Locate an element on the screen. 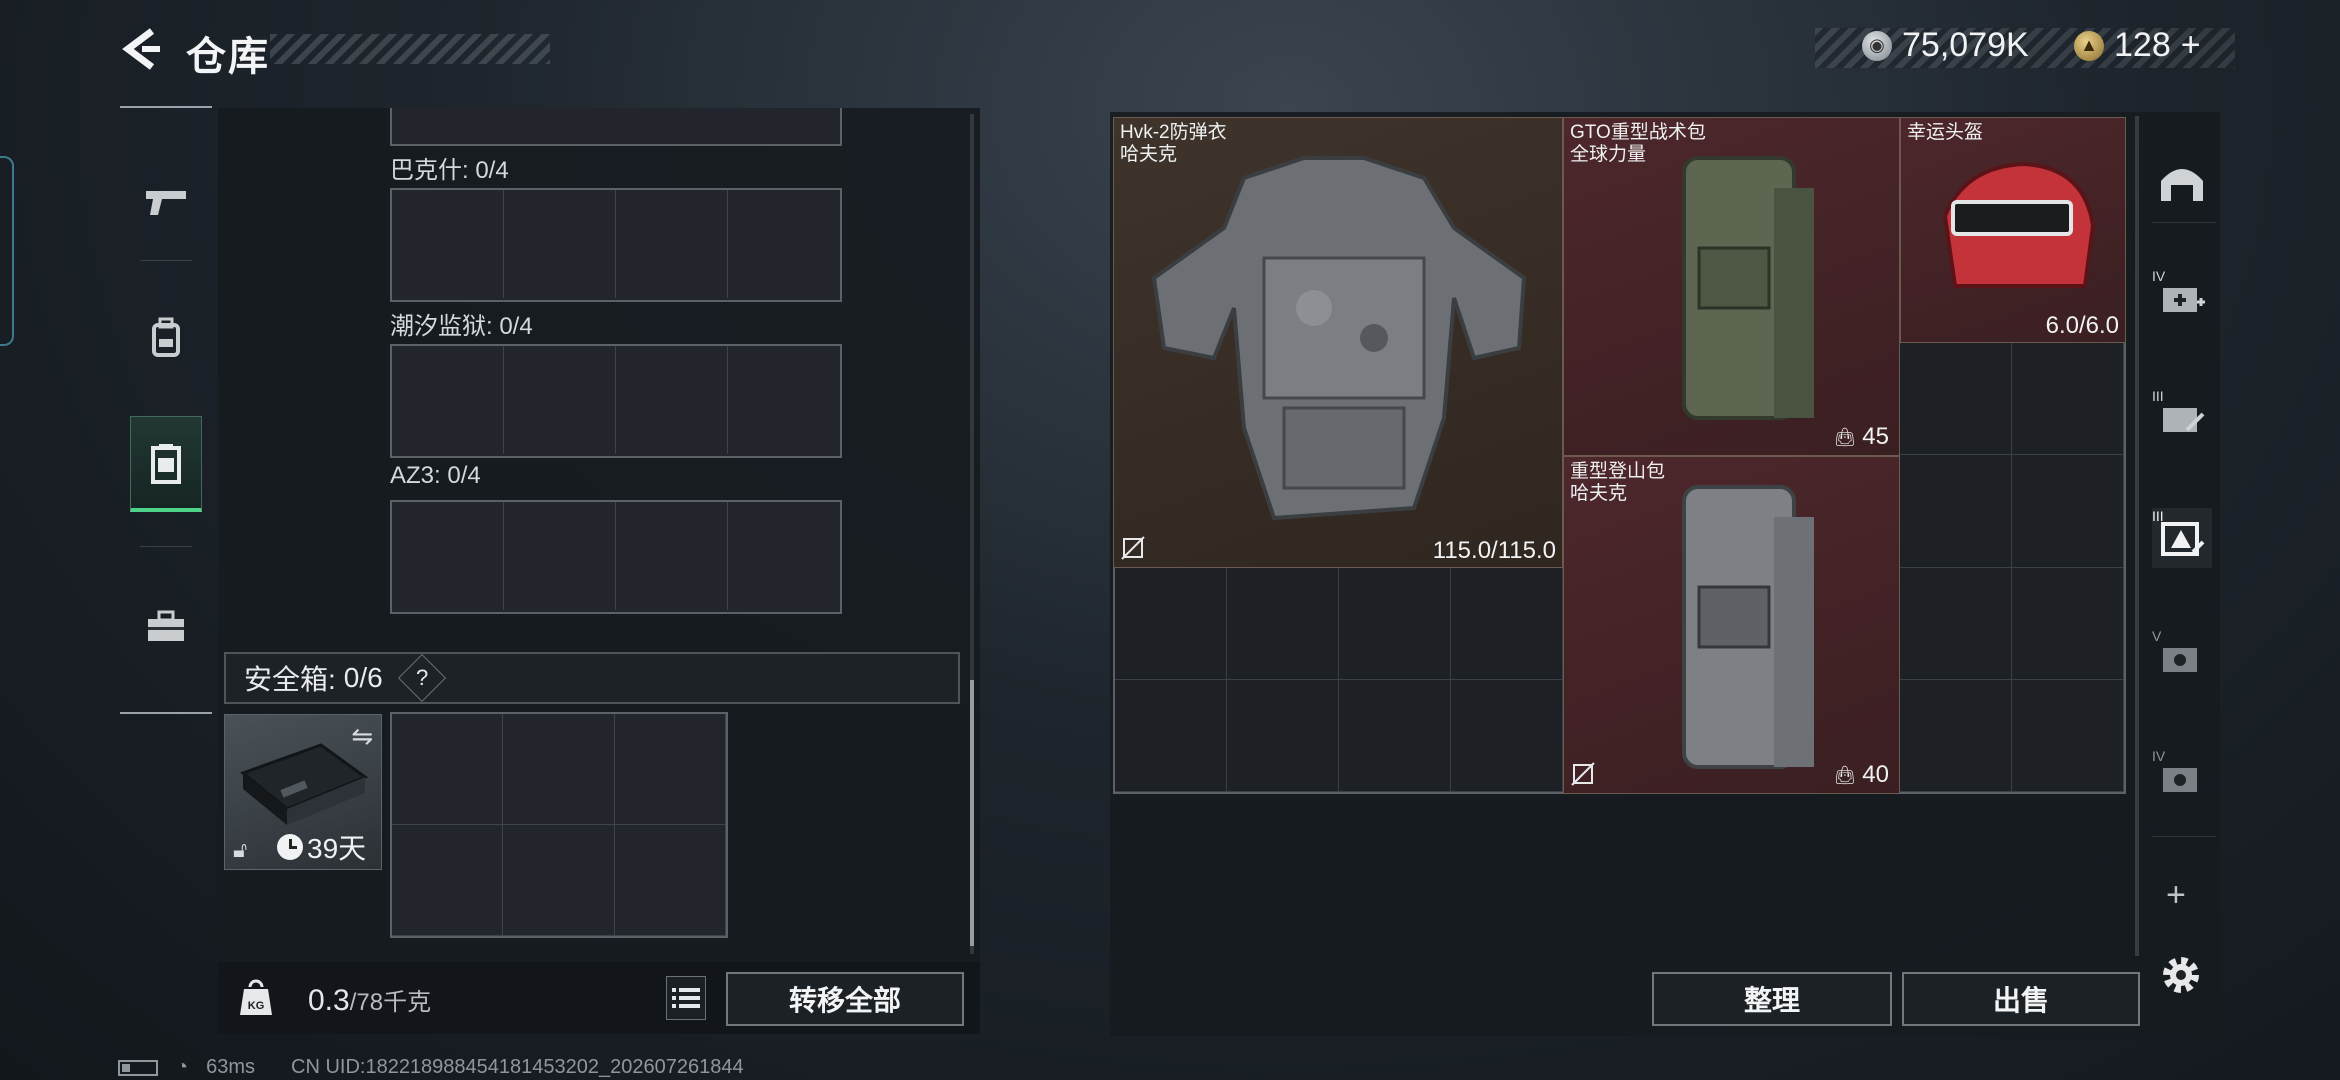 The height and width of the screenshot is (1080, 2340). gold-coin-icon: ▲ is located at coordinates (2089, 45).